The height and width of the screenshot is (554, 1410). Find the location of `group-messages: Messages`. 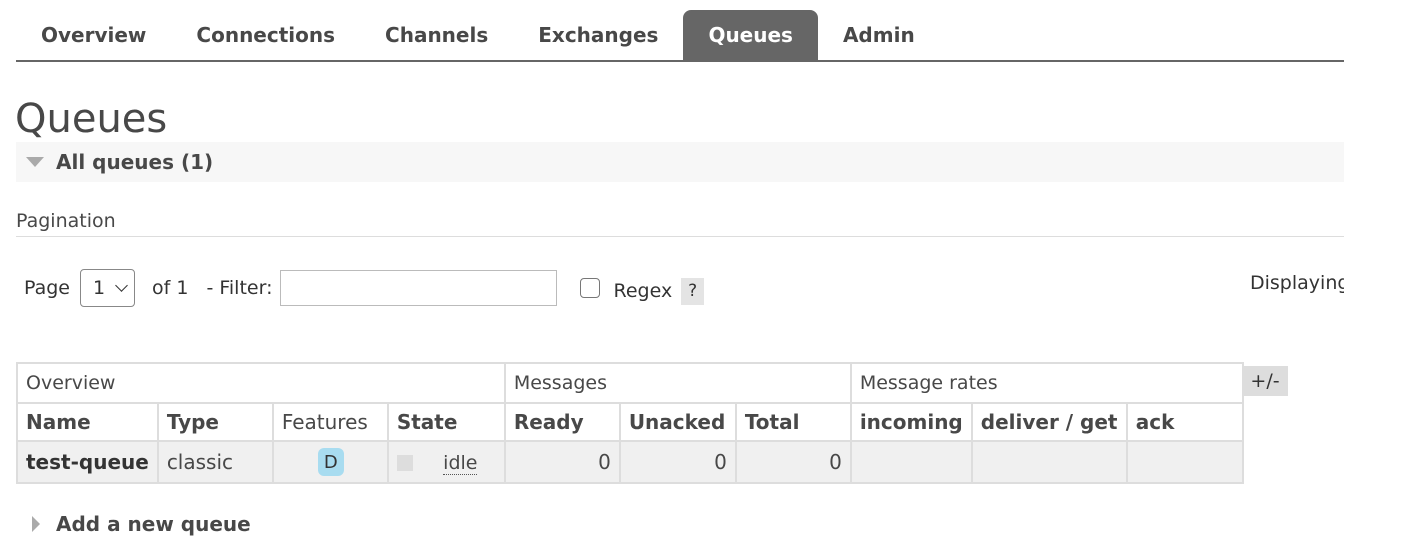

group-messages: Messages is located at coordinates (677, 383).